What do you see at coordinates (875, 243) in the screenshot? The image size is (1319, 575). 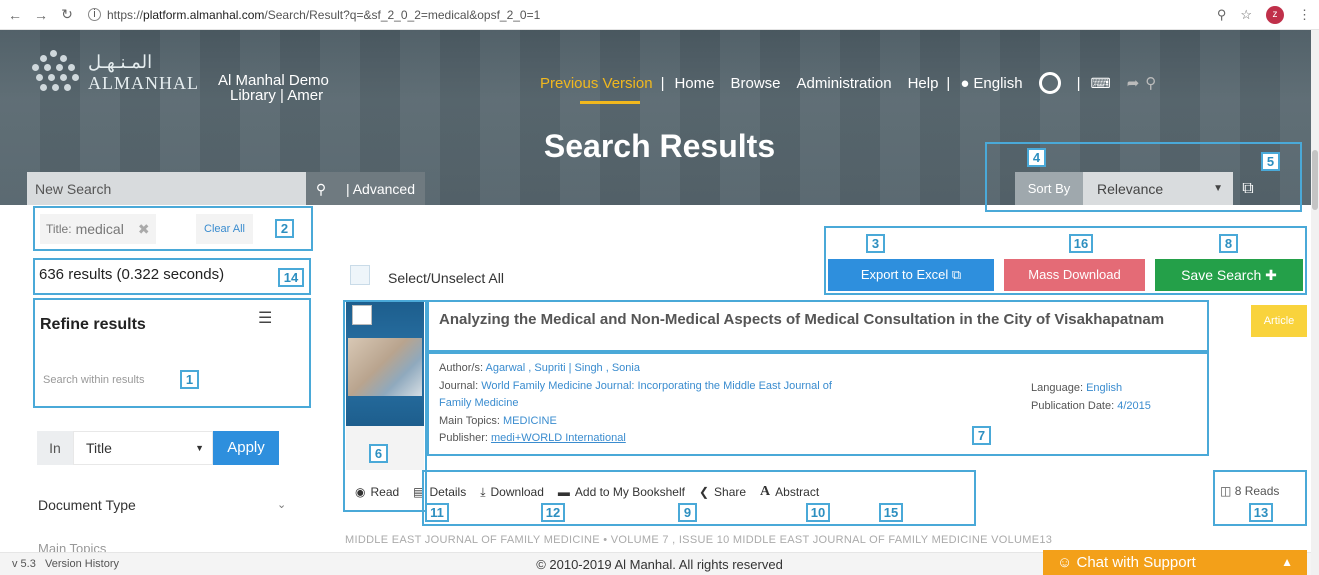 I see `annotation-label-3: 3` at bounding box center [875, 243].